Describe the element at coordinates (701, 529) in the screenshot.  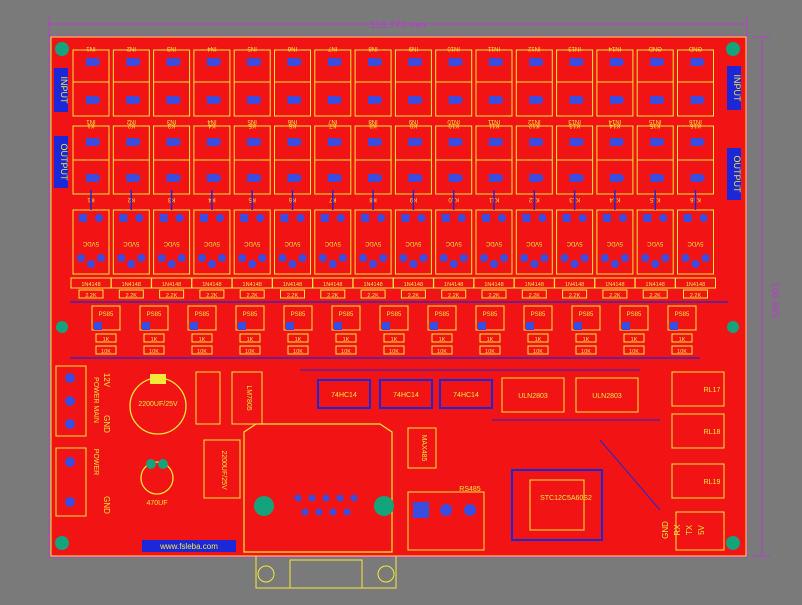
I see `svg-text: 5V` at that location.